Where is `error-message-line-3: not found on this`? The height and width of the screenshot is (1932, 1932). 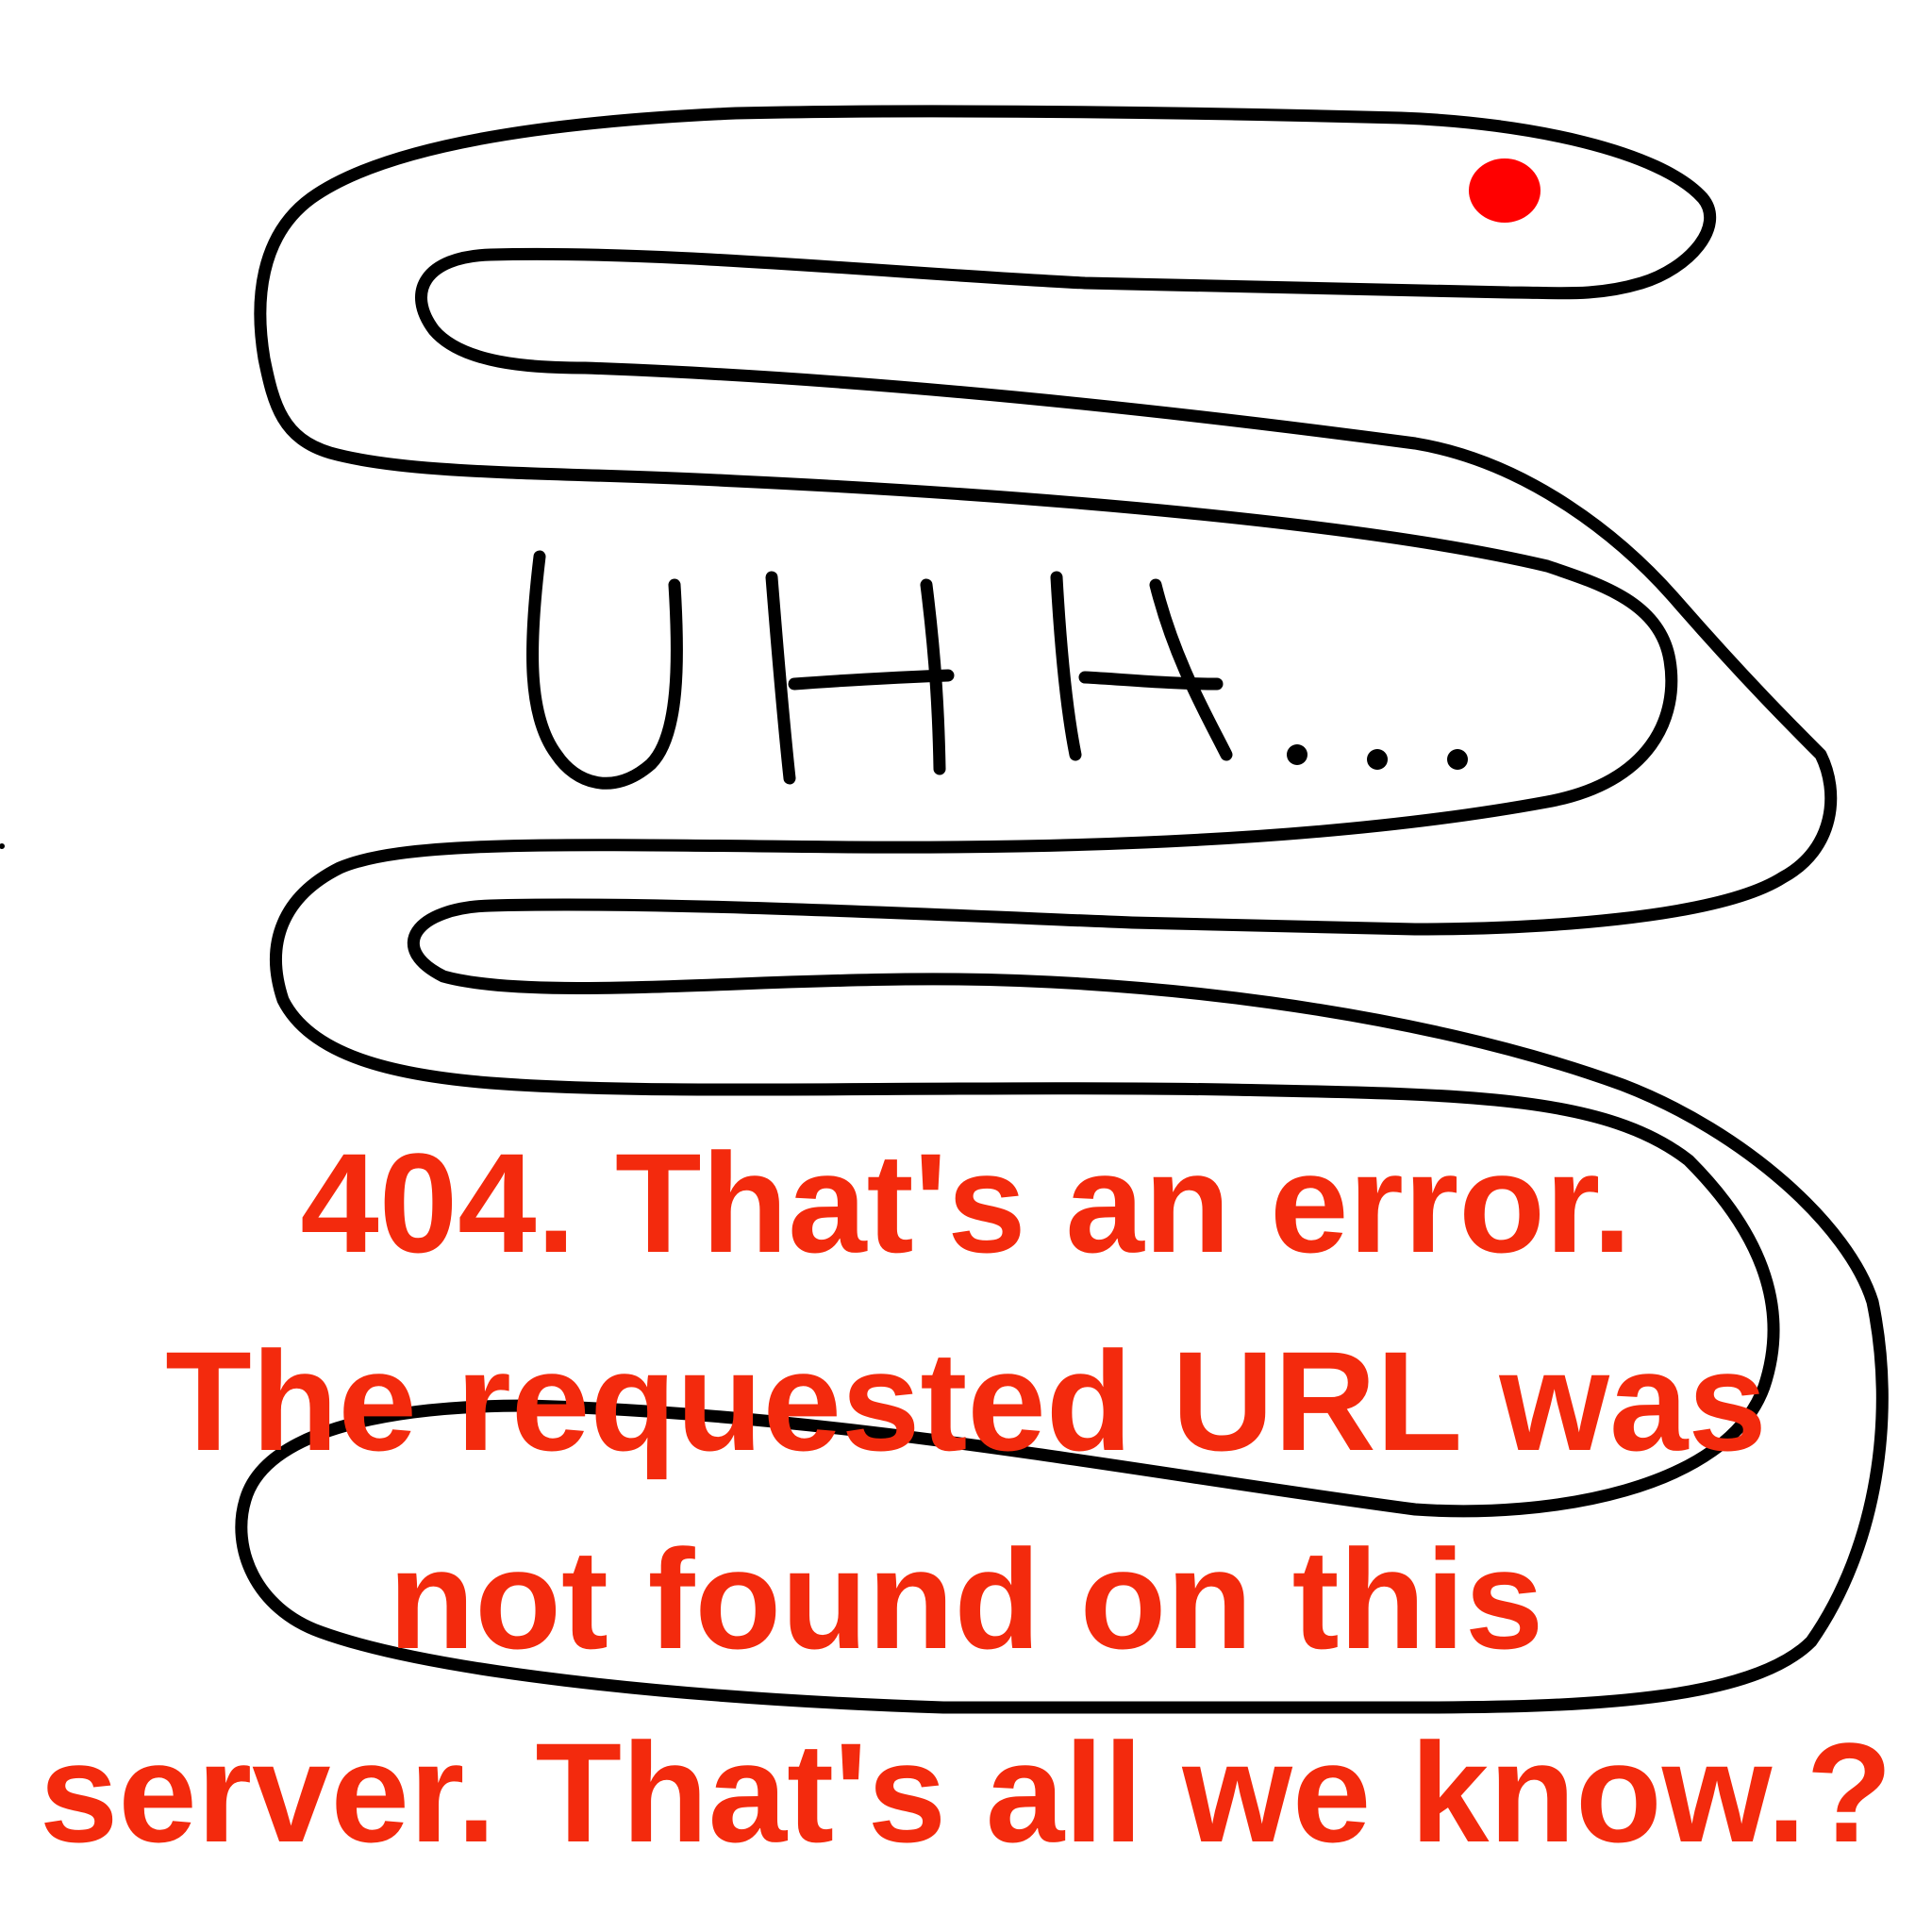 error-message-line-3: not found on this is located at coordinates (966, 1599).